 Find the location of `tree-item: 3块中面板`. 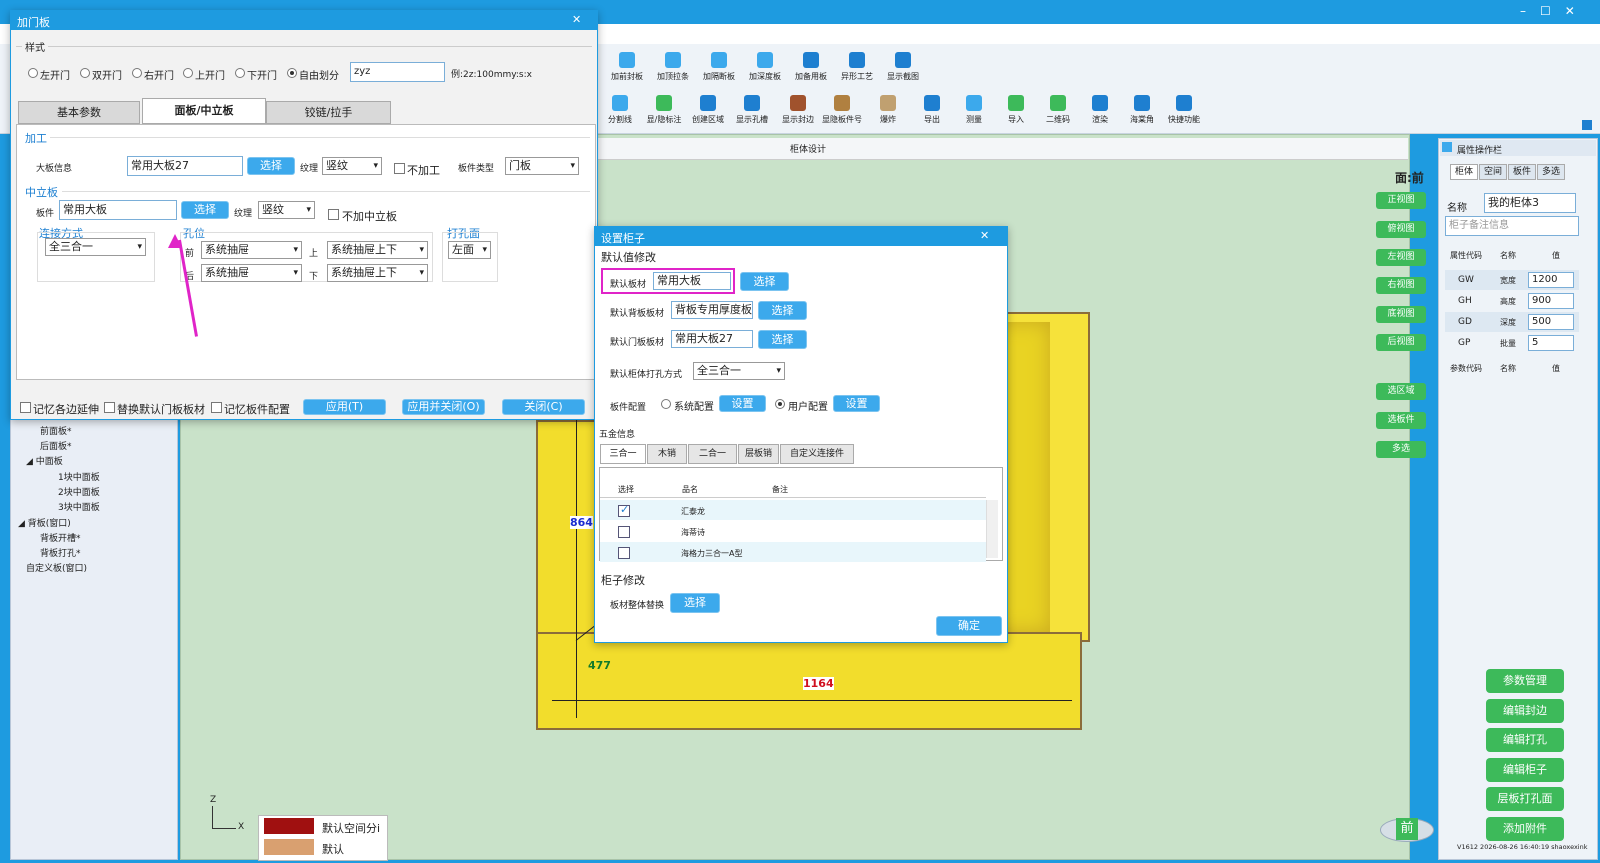

tree-item: 3块中面板 is located at coordinates (79, 506).